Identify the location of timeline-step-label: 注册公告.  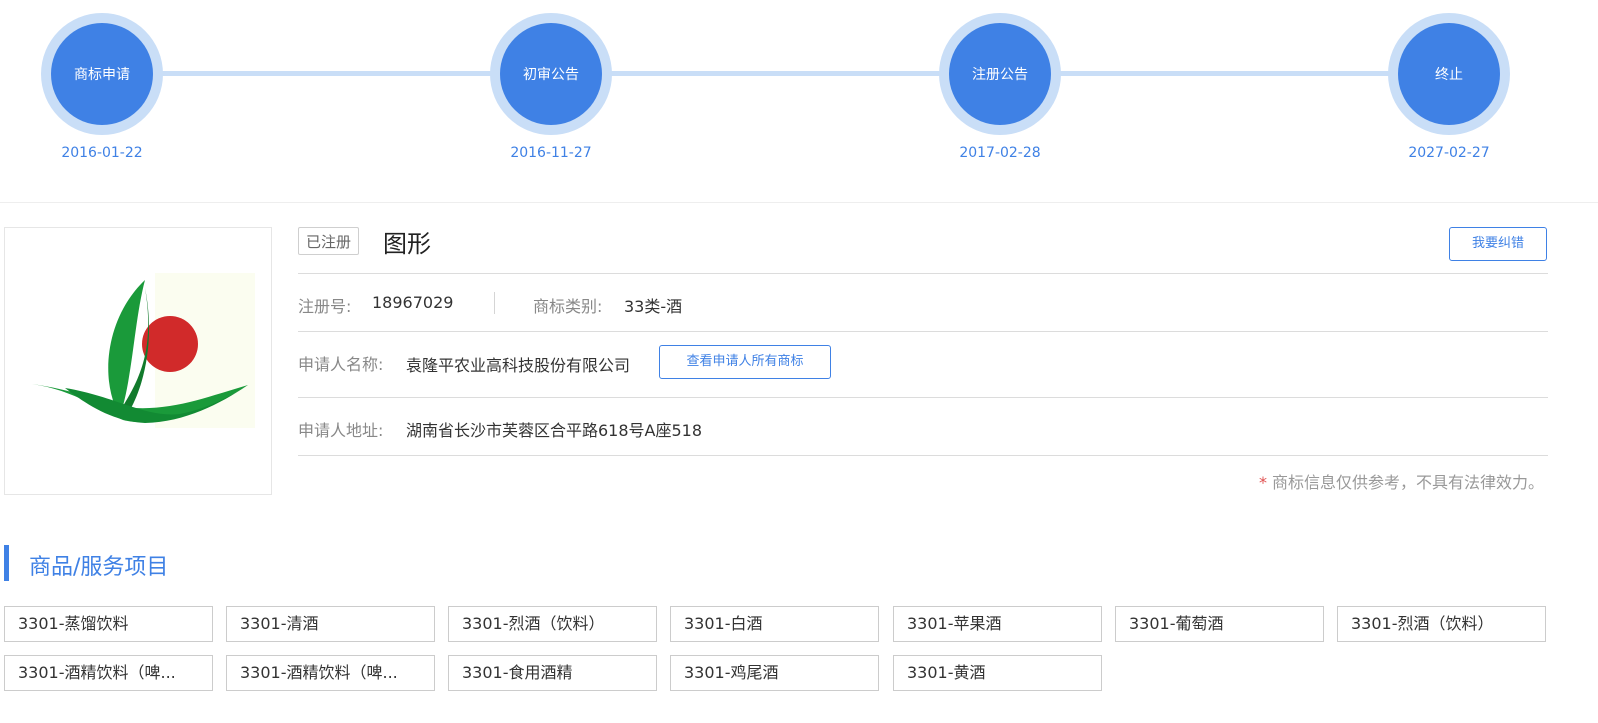
(1000, 74).